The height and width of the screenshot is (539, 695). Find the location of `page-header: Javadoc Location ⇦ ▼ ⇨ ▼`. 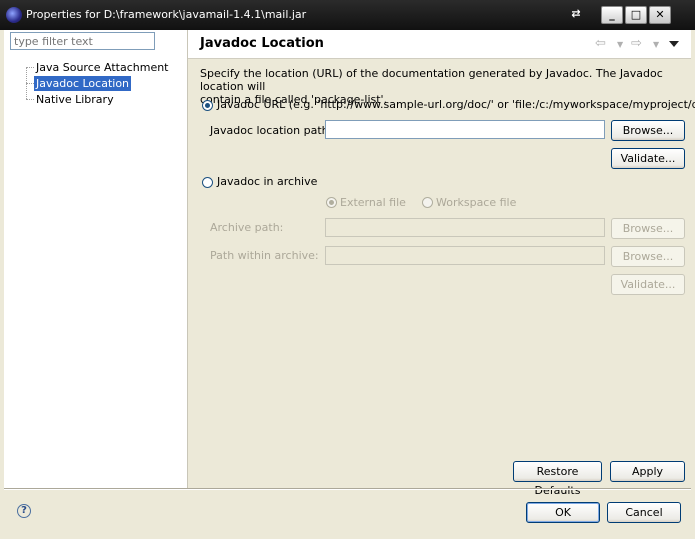

page-header: Javadoc Location ⇦ ▼ ⇨ ▼ is located at coordinates (439, 44).